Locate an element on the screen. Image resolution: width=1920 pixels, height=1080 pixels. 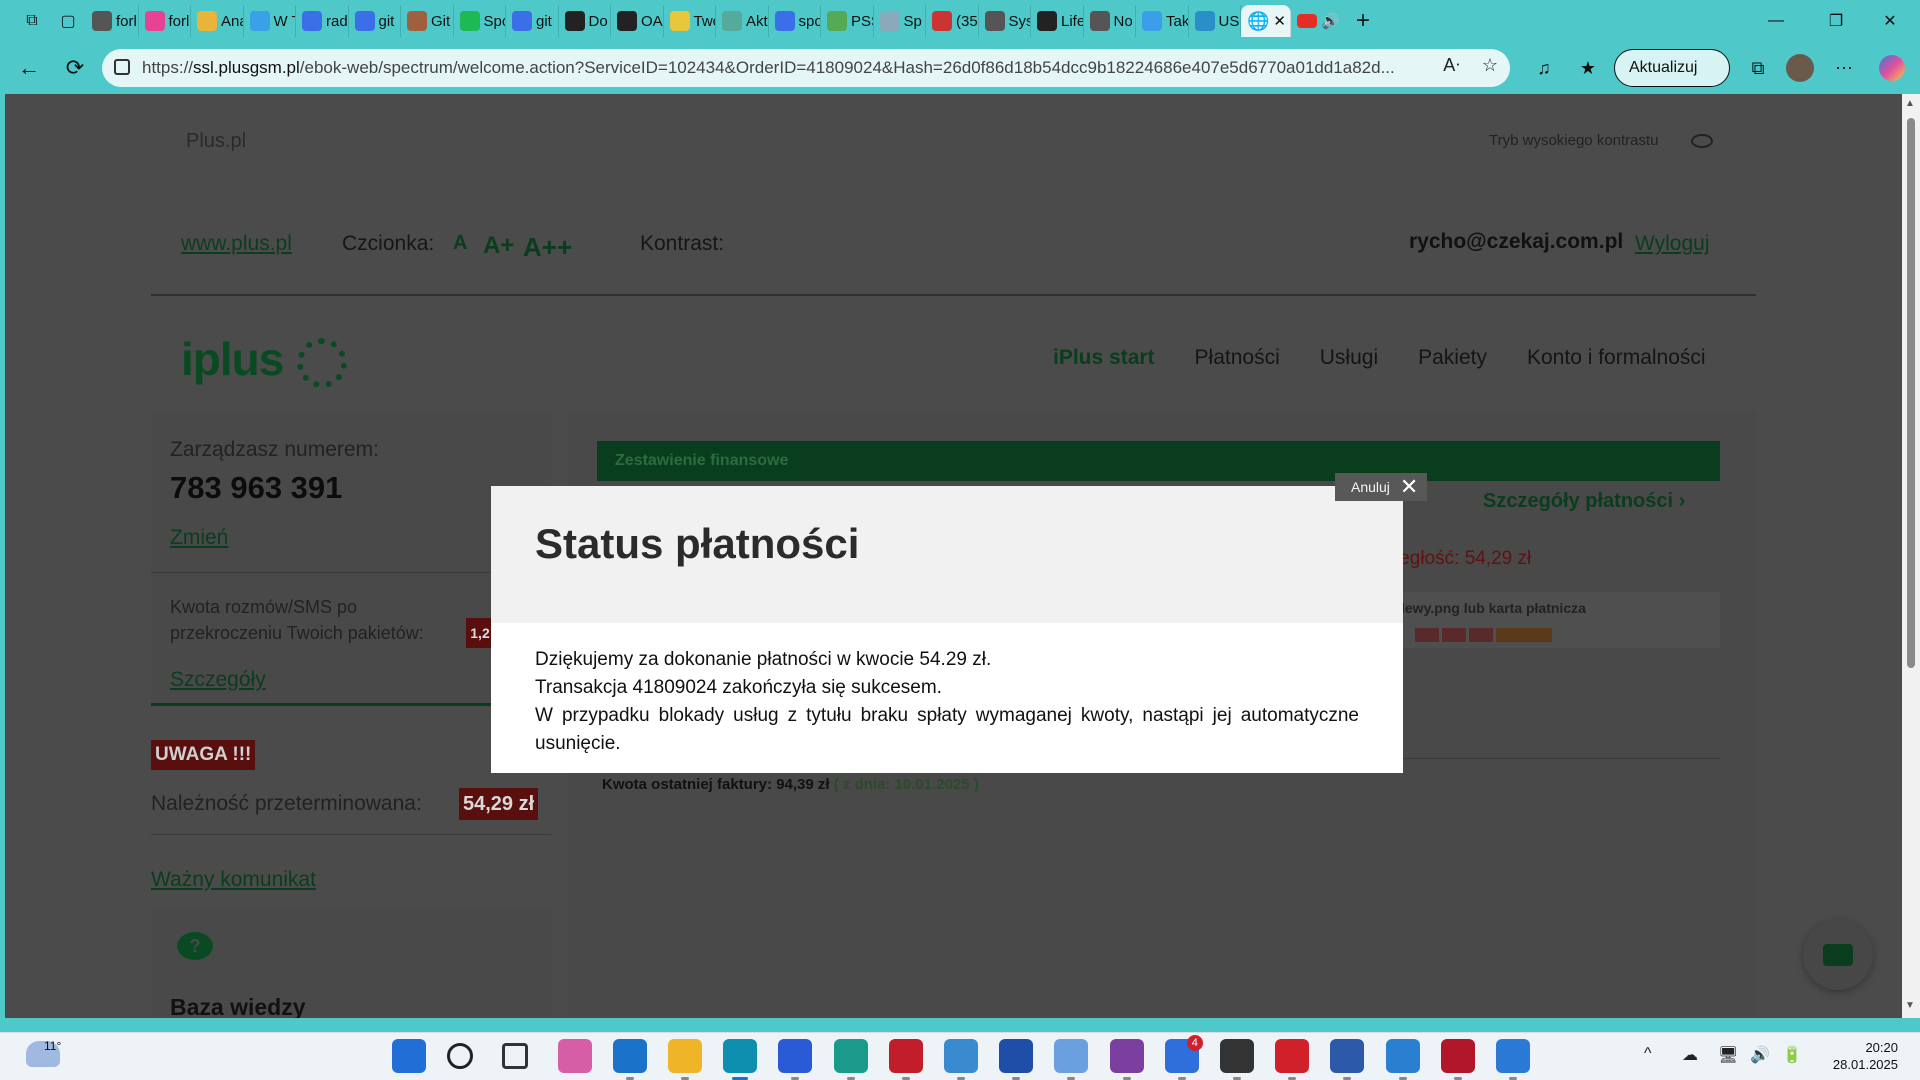
edge-icon is located at coordinates (740, 1056).